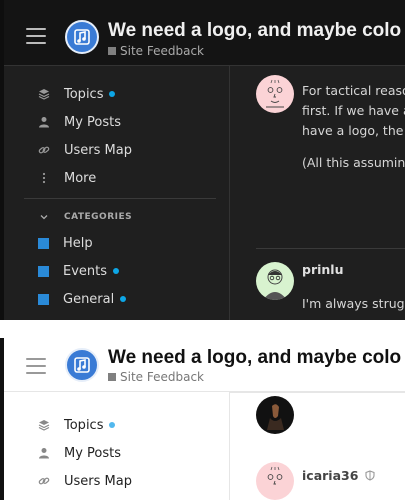 The image size is (405, 500). I want to click on post-body-line: have a logo, the w, so click(353, 130).